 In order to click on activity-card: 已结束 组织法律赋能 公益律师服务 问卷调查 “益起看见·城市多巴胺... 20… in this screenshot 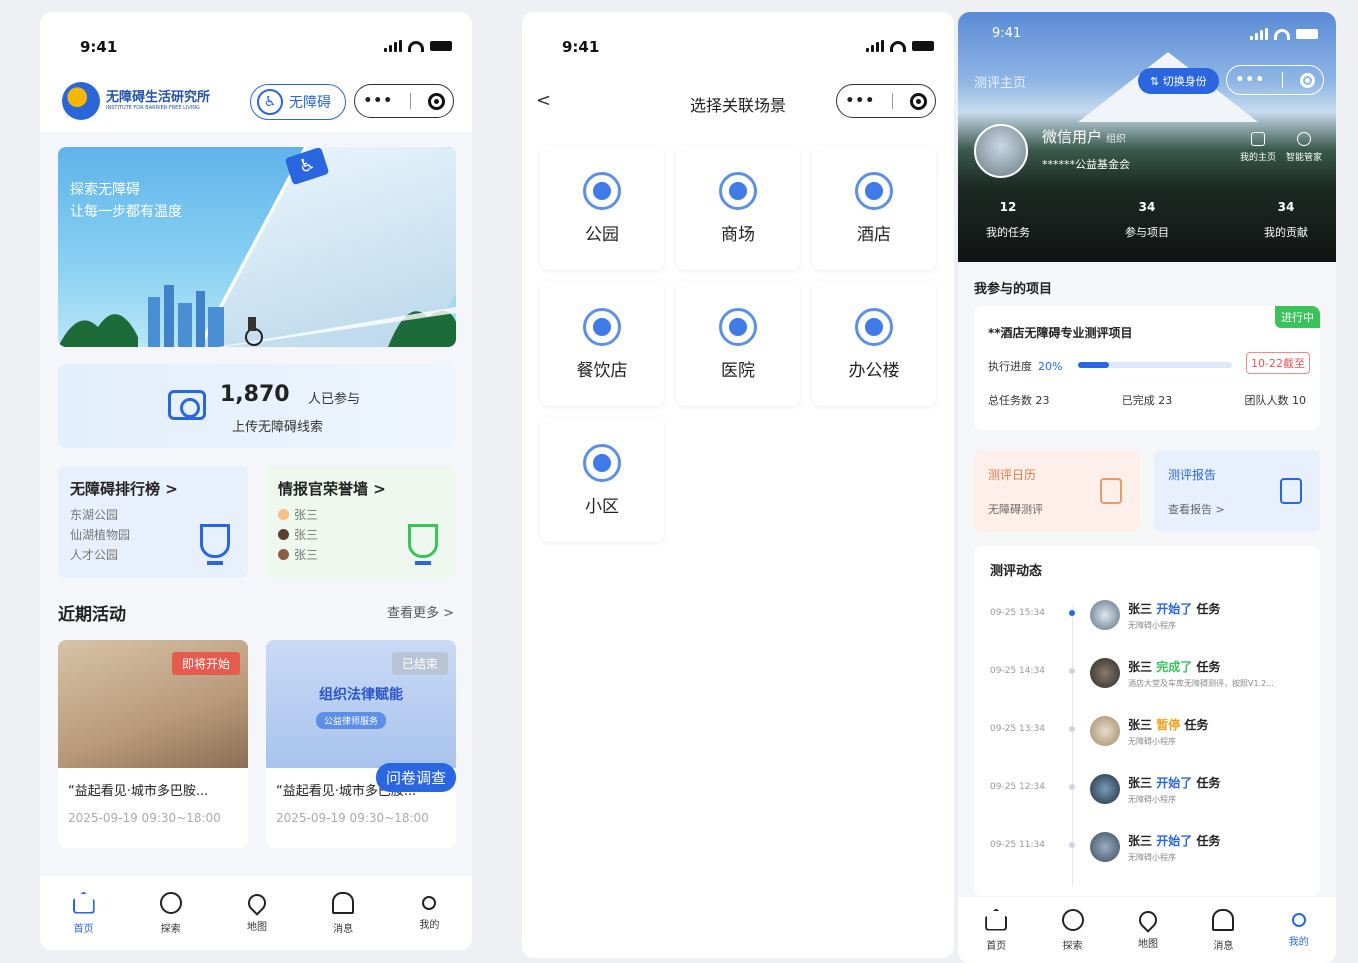, I will do `click(361, 744)`.